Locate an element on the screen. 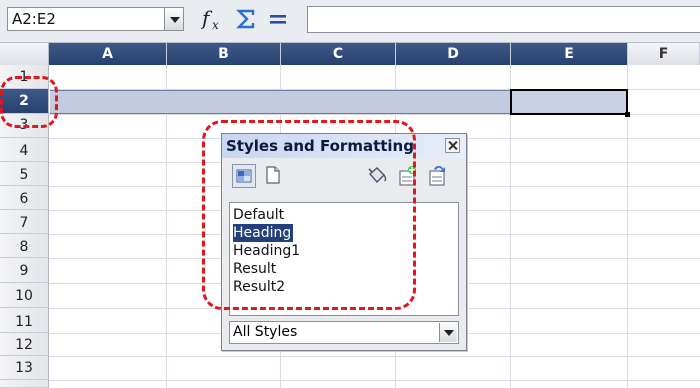 This screenshot has height=388, width=700. column-header-a: A is located at coordinates (108, 54).